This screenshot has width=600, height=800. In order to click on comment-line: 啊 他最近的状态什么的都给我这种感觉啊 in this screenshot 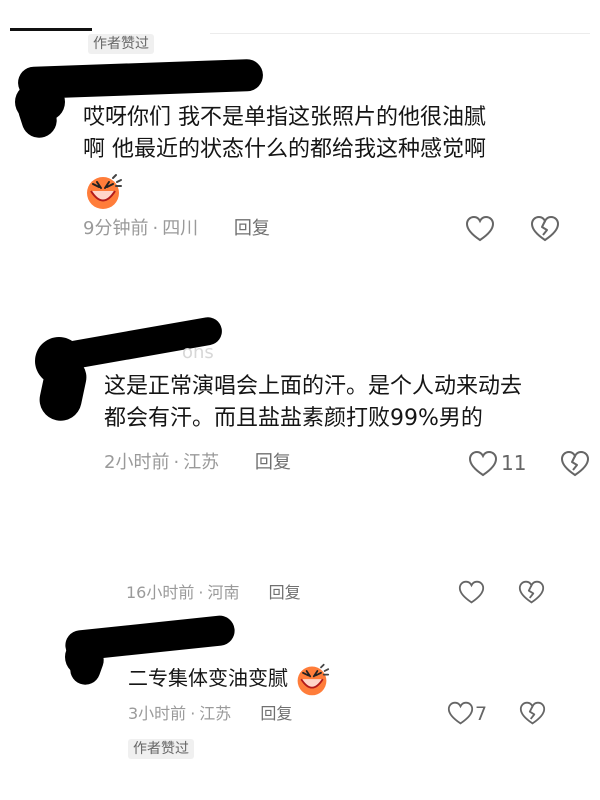, I will do `click(284, 149)`.